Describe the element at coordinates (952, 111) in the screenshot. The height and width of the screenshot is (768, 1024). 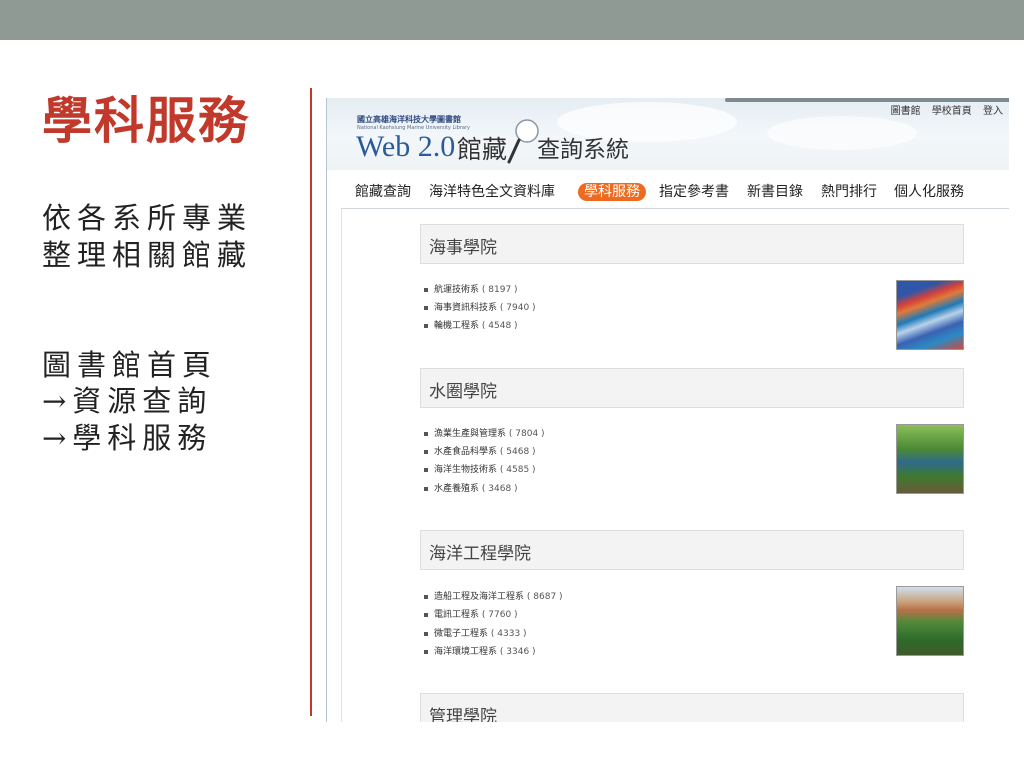
I see `top-link-school-home: 學校首頁` at that location.